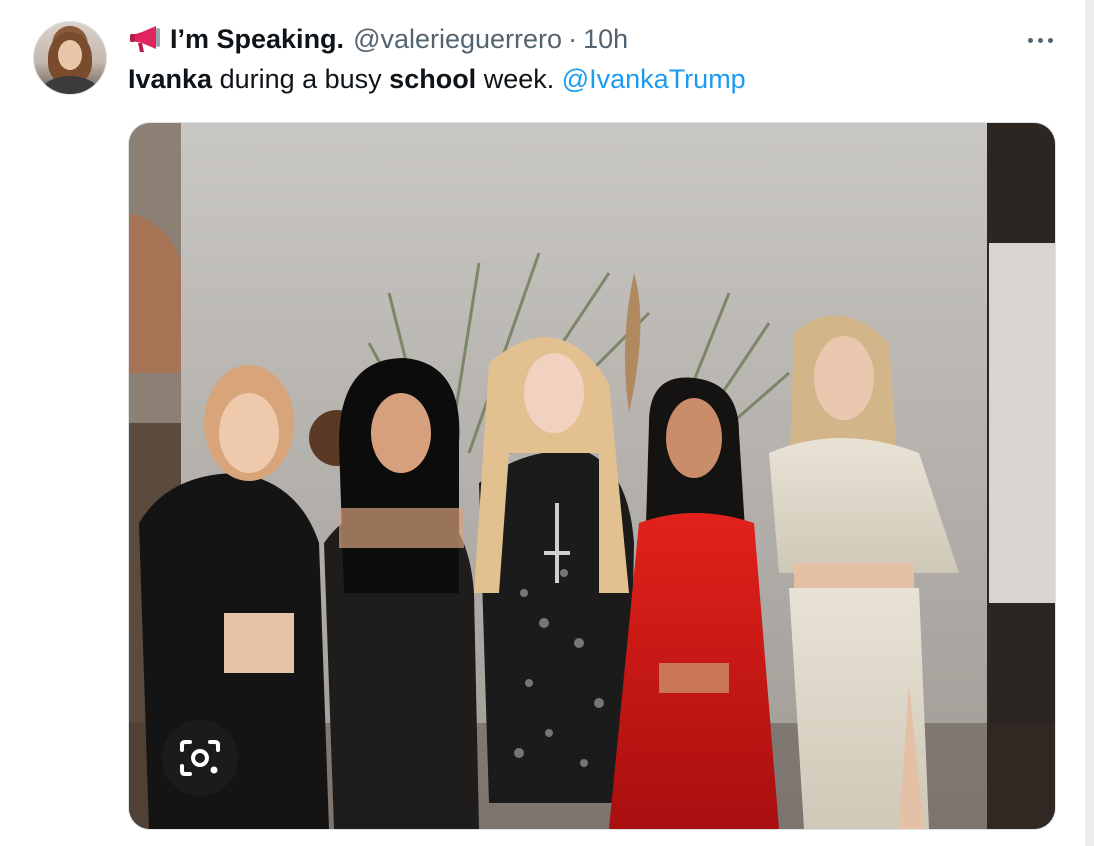 The width and height of the screenshot is (1094, 846). Describe the element at coordinates (301, 79) in the screenshot. I see `text-segment: during a busy` at that location.